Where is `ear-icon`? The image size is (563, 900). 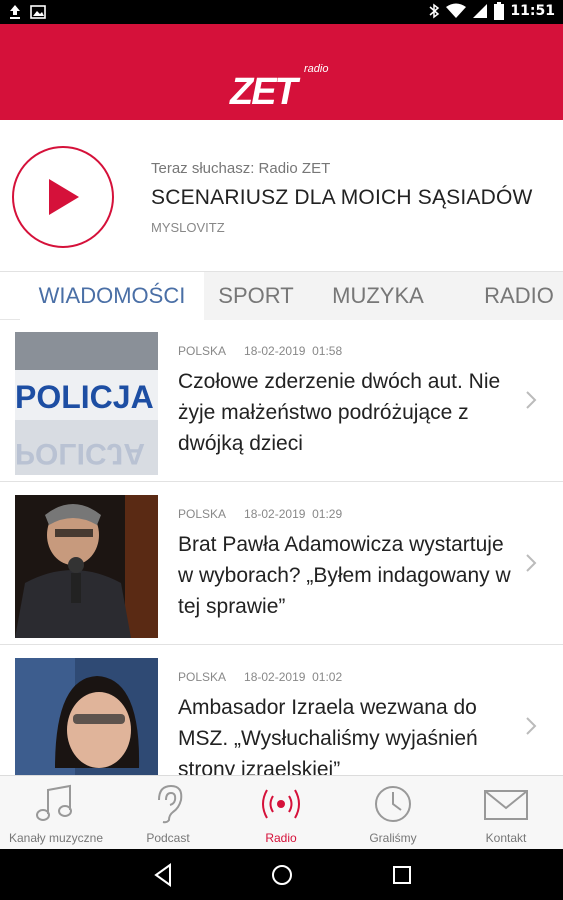
ear-icon is located at coordinates (170, 804).